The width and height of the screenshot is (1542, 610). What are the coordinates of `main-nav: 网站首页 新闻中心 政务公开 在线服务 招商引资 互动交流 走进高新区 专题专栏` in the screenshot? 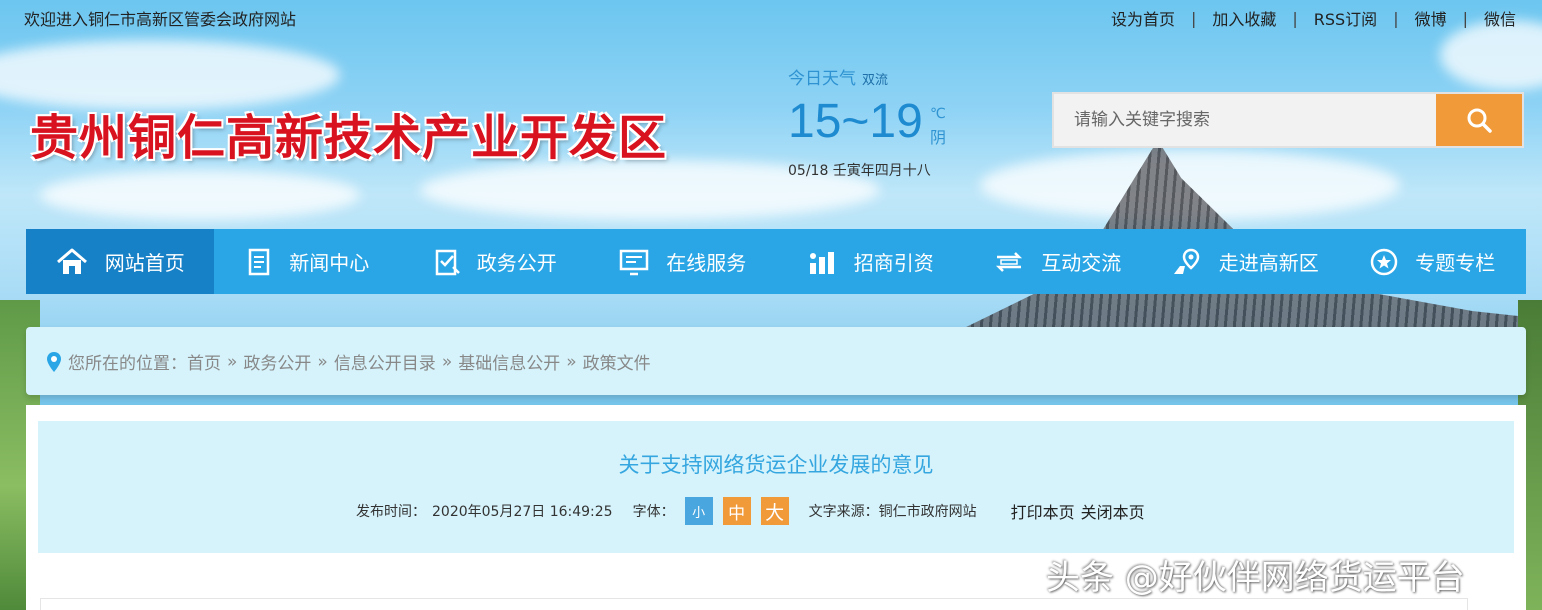 It's located at (776, 261).